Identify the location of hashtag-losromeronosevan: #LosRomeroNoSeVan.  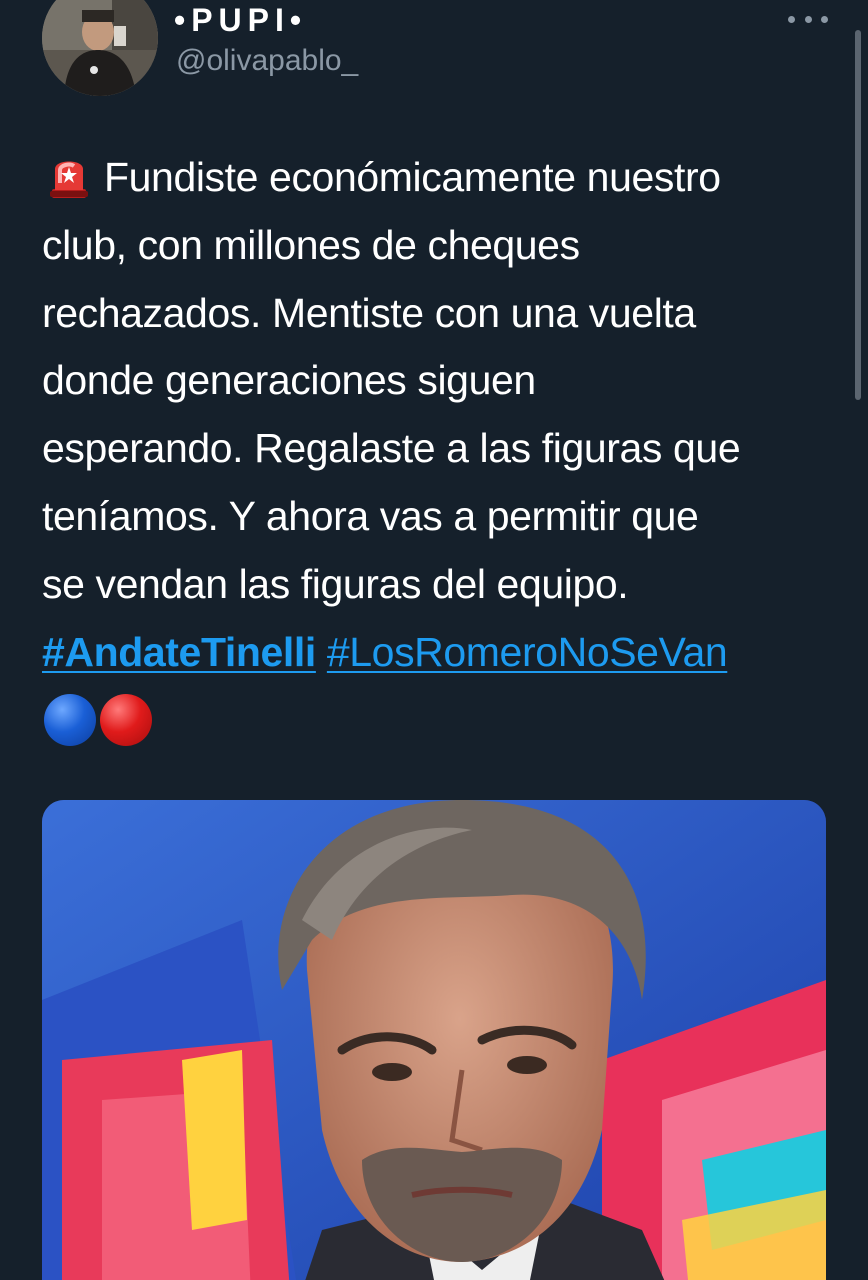
(527, 652).